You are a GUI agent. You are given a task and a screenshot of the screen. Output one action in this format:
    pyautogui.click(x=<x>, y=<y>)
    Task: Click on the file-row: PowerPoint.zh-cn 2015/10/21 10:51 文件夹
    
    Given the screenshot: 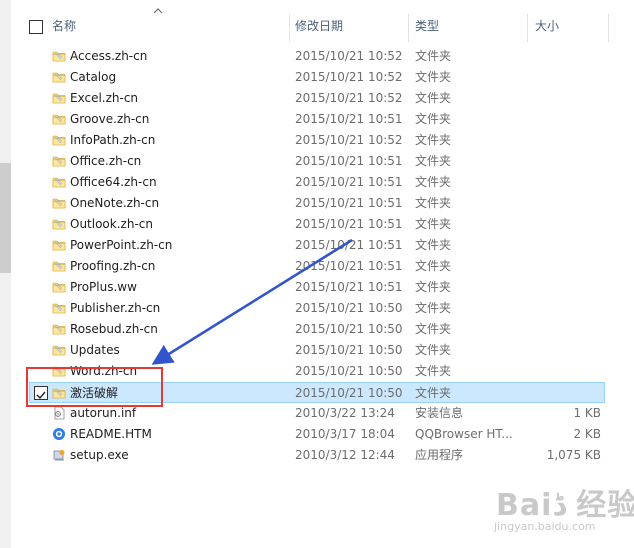 What is the action you would take?
    pyautogui.click(x=317, y=245)
    